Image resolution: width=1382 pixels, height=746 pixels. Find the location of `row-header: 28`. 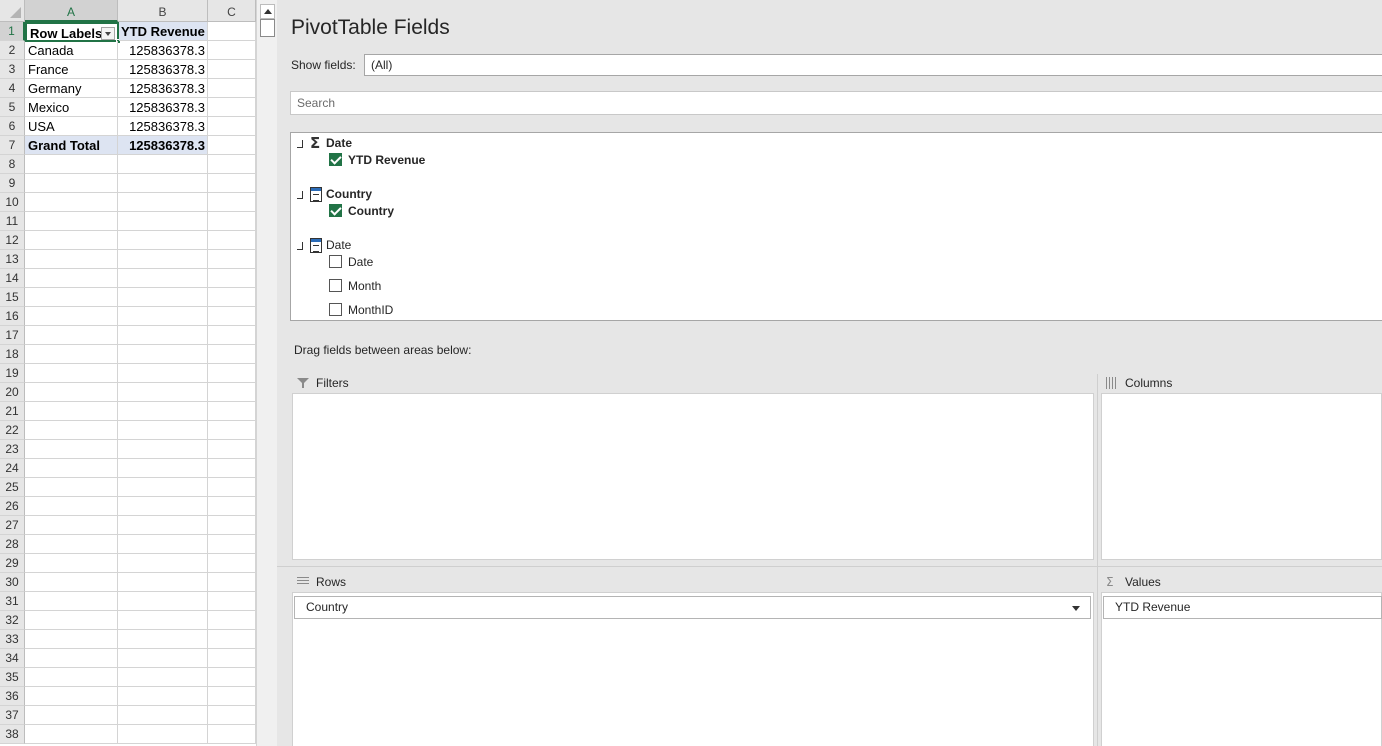

row-header: 28 is located at coordinates (12, 544).